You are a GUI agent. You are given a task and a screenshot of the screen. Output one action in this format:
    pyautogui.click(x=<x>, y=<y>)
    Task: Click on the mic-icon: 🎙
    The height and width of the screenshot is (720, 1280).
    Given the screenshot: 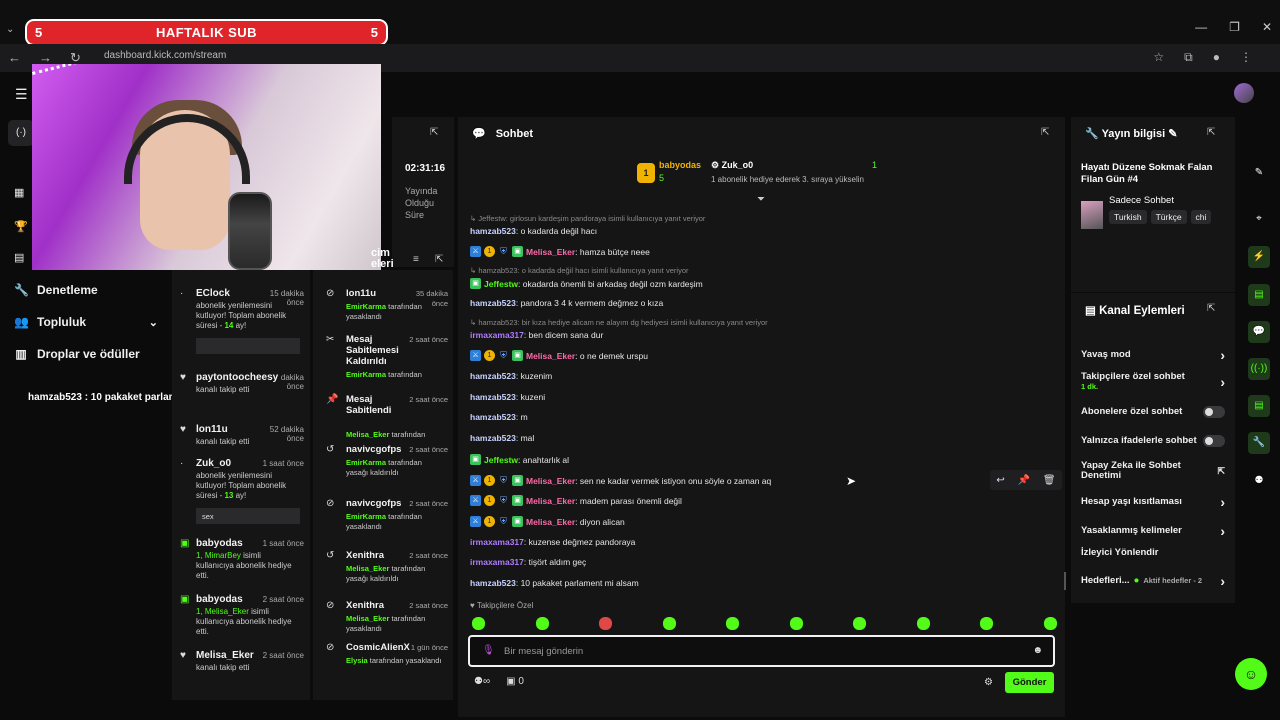 What is the action you would take?
    pyautogui.click(x=488, y=650)
    